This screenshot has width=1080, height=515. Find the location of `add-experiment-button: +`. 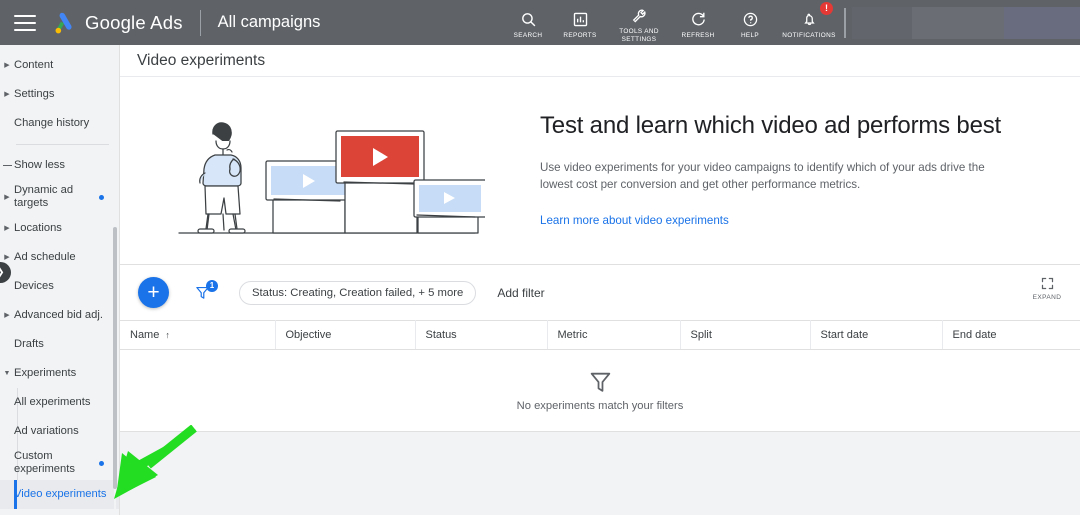

add-experiment-button: + is located at coordinates (153, 292).